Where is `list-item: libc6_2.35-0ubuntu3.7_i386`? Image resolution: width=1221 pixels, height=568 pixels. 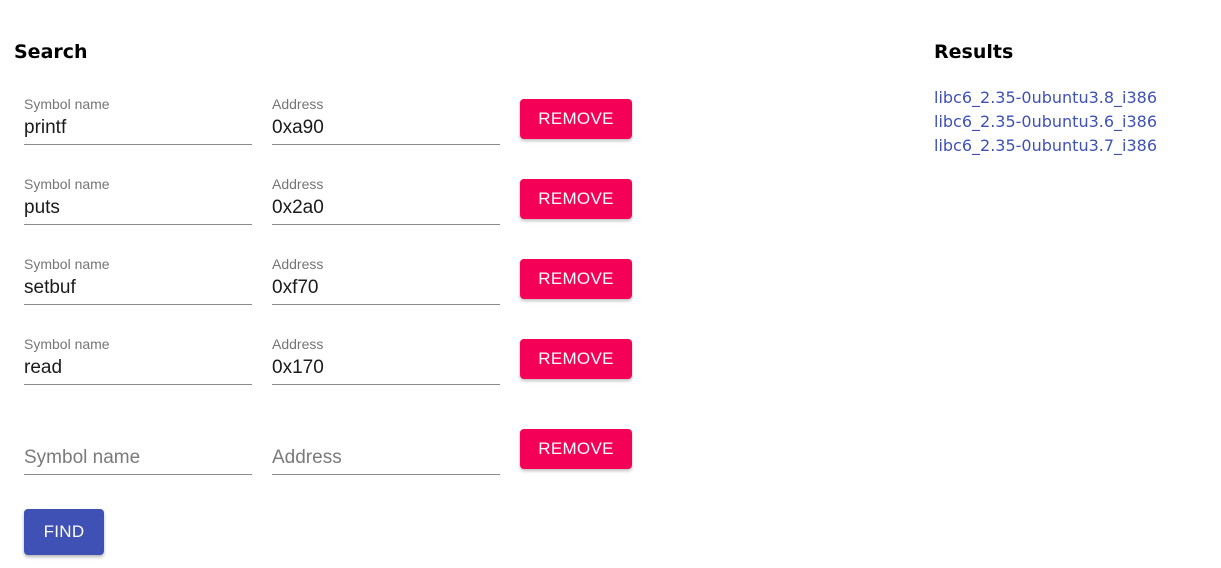 list-item: libc6_2.35-0ubuntu3.7_i386 is located at coordinates (1045, 146).